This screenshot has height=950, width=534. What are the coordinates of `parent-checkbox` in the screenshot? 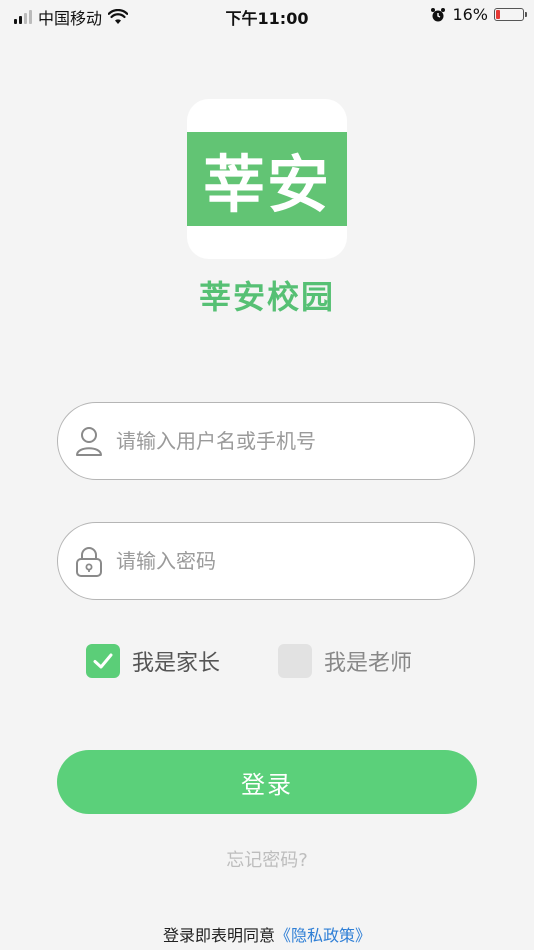 It's located at (103, 661).